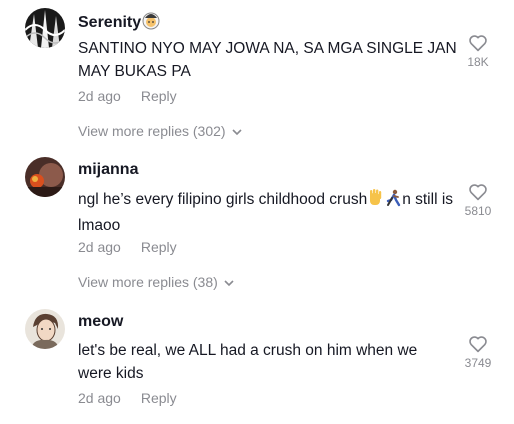 The width and height of the screenshot is (514, 424). I want to click on comment-username: meow, so click(100, 322).